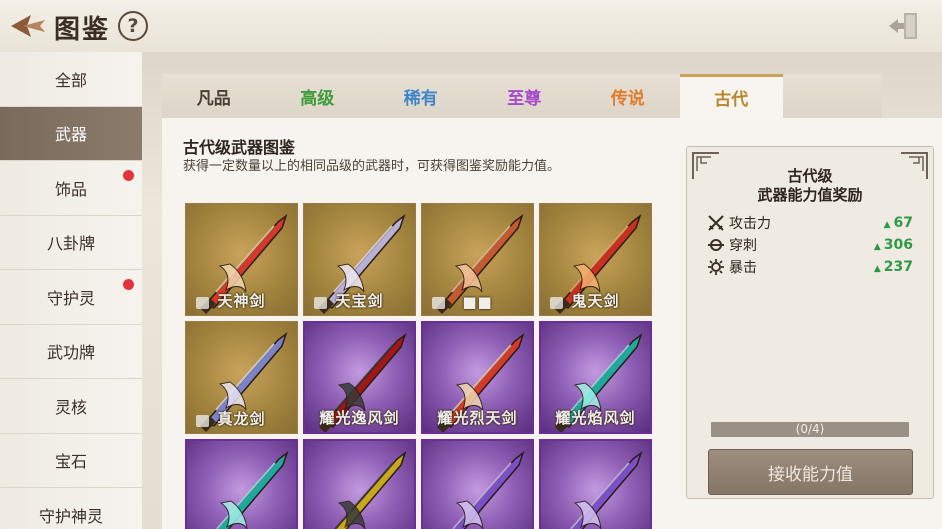  What do you see at coordinates (893, 245) in the screenshot?
I see `stat-value: ▲ 306` at bounding box center [893, 245].